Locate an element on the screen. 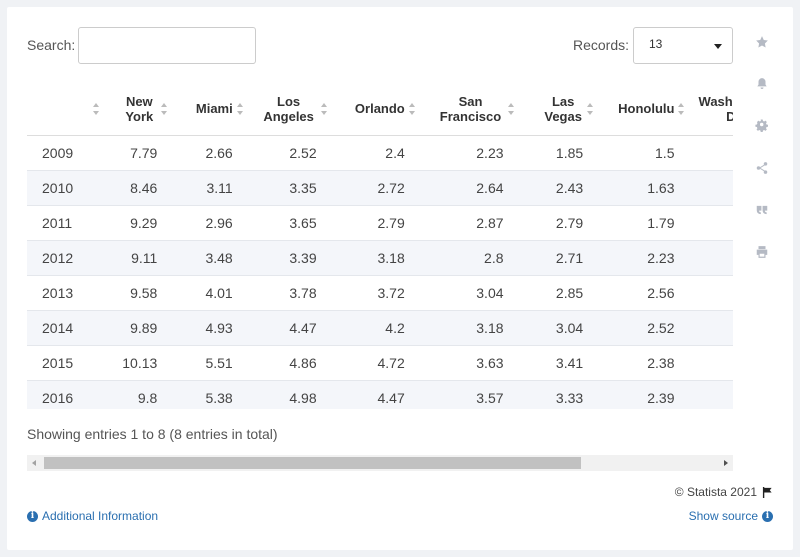 The width and height of the screenshot is (800, 557). table-cell: 5.38 is located at coordinates (207, 394).